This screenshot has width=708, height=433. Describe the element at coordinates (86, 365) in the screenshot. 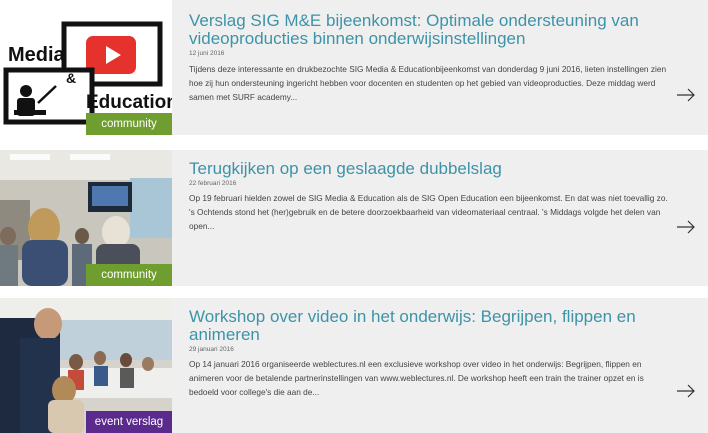

I see `workshop-photo: event verslag` at that location.